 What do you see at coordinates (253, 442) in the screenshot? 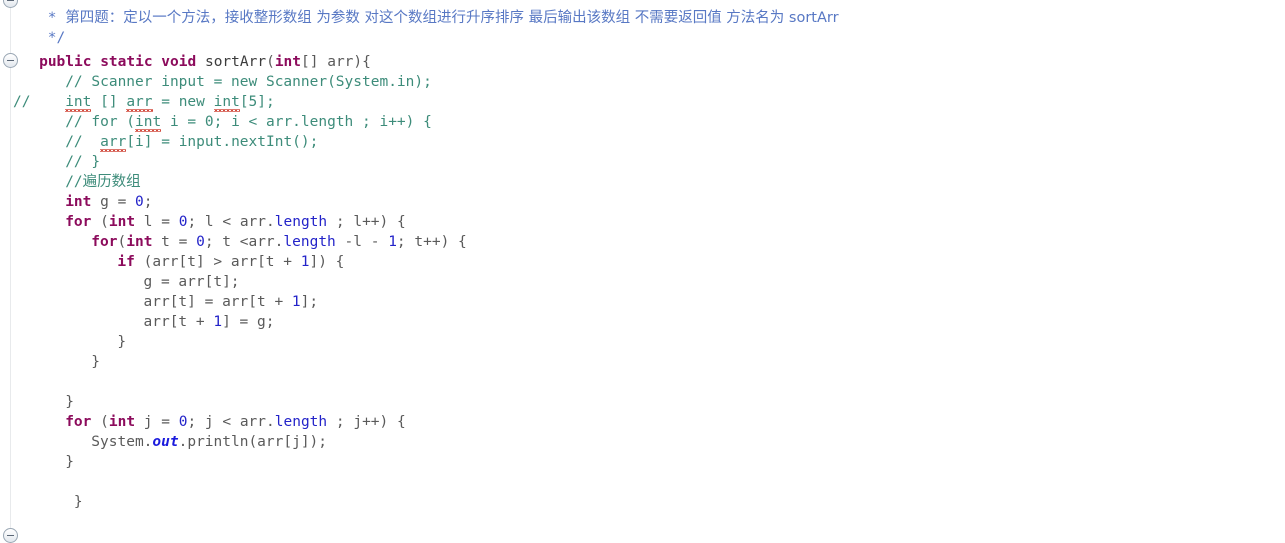
I see `code-token: .println(arr[j]);` at bounding box center [253, 442].